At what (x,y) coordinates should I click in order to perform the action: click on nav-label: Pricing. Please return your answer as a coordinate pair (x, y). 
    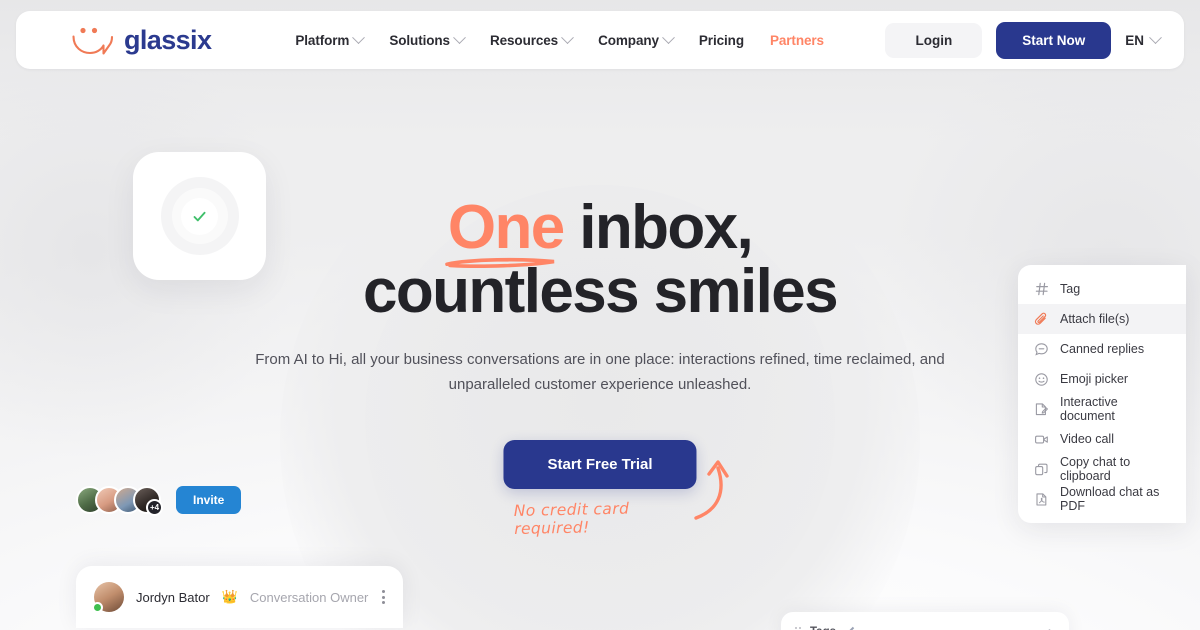
    Looking at the image, I should click on (721, 40).